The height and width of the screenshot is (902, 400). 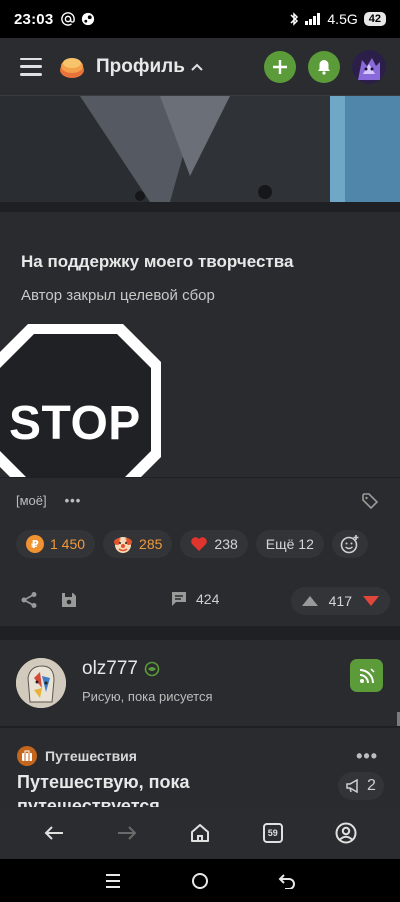 I want to click on back-button, so click(x=54, y=833).